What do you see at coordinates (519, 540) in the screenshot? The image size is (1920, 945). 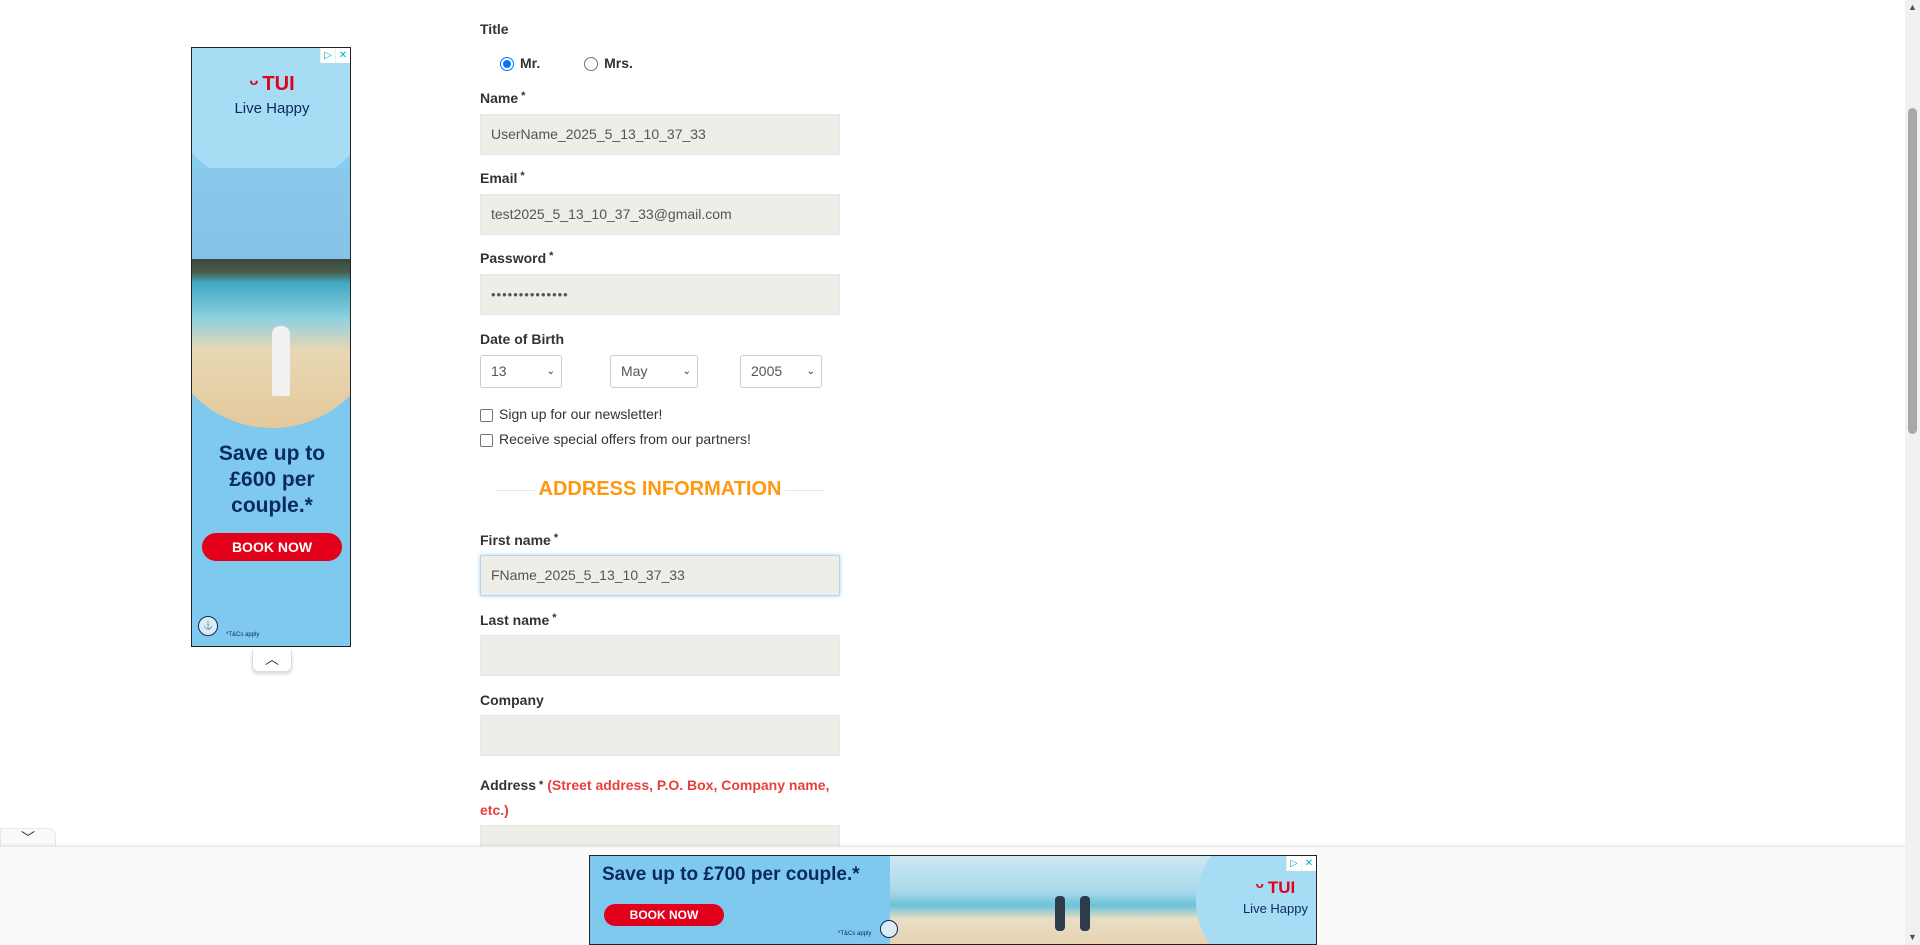 I see `first-name-label: First name *` at bounding box center [519, 540].